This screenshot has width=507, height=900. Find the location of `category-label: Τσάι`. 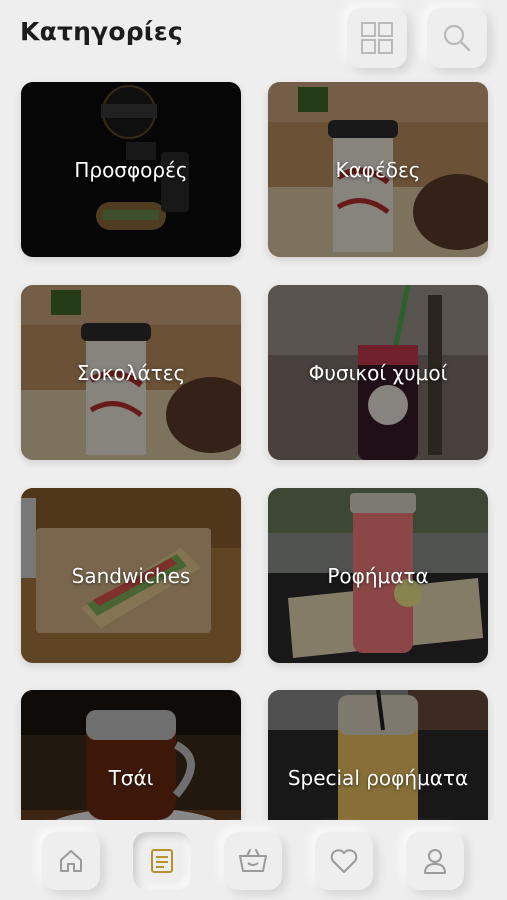

category-label: Τσάι is located at coordinates (131, 777).